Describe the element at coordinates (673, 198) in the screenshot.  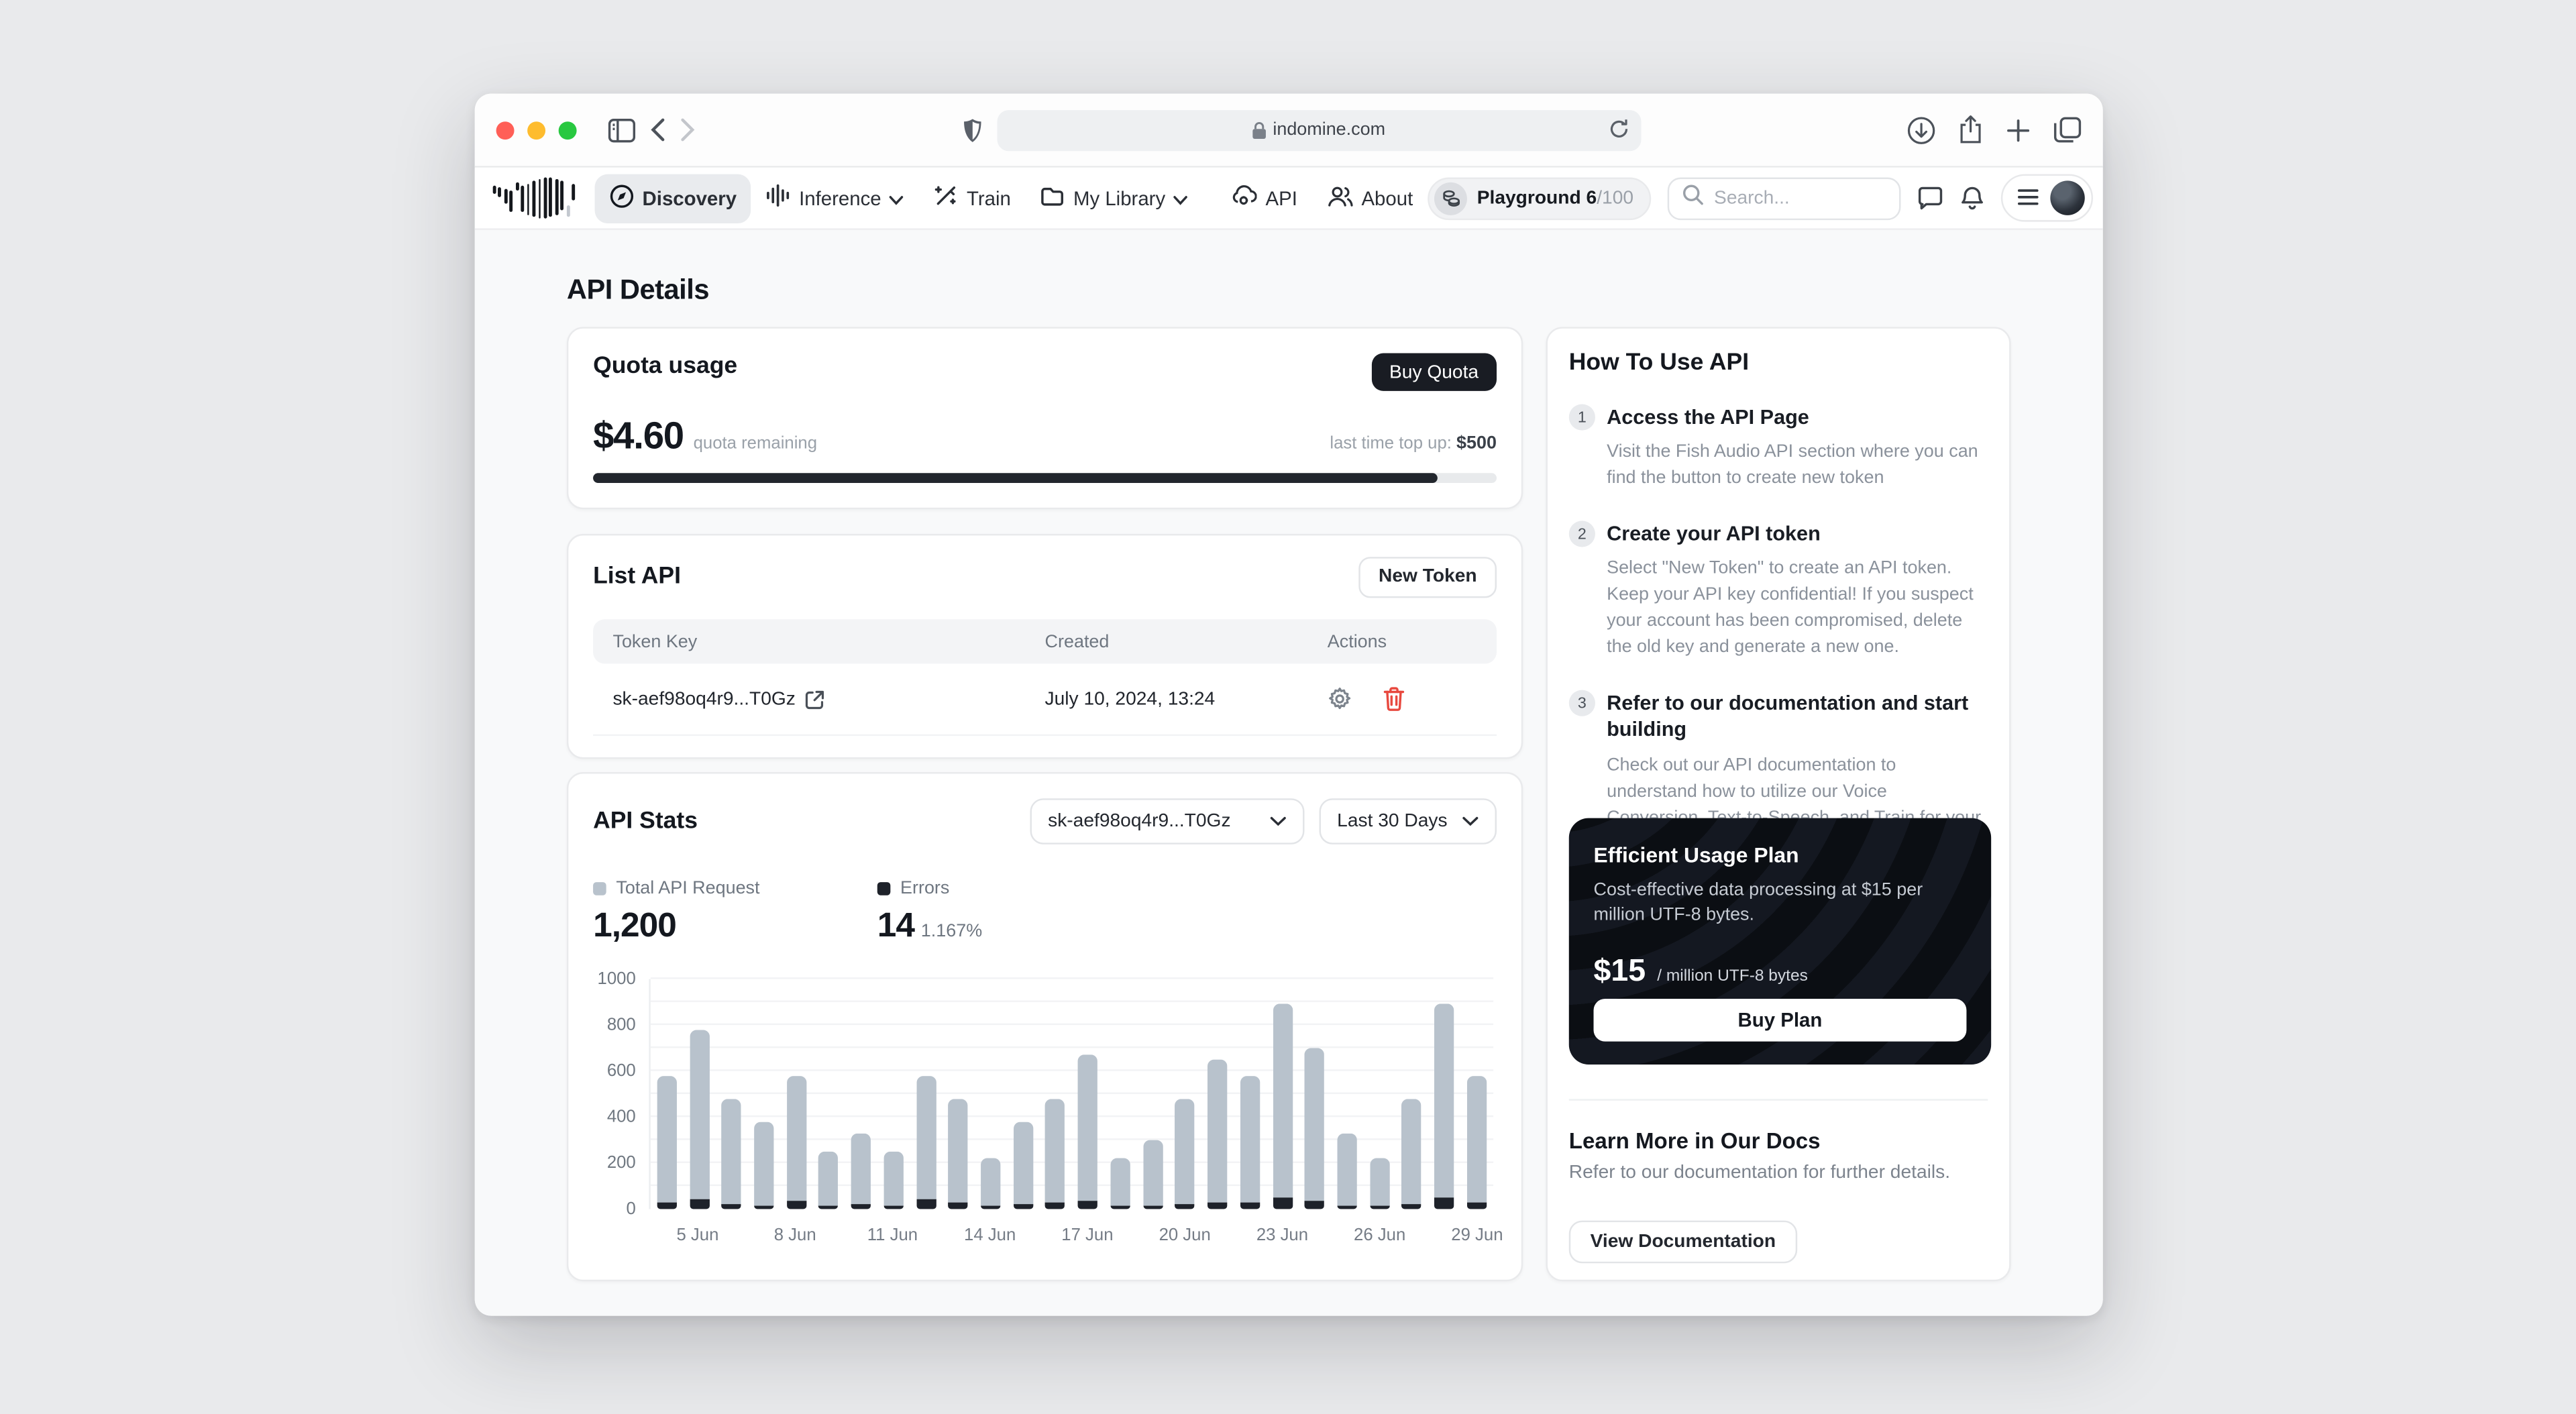
I see `nav-item-discovery: Discovery` at that location.